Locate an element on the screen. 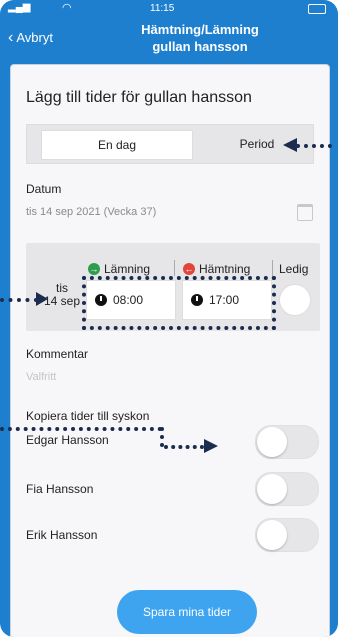 This screenshot has height=637, width=338. status-bar: ▂▄▆ ◠ 11:15 is located at coordinates (169, 9).